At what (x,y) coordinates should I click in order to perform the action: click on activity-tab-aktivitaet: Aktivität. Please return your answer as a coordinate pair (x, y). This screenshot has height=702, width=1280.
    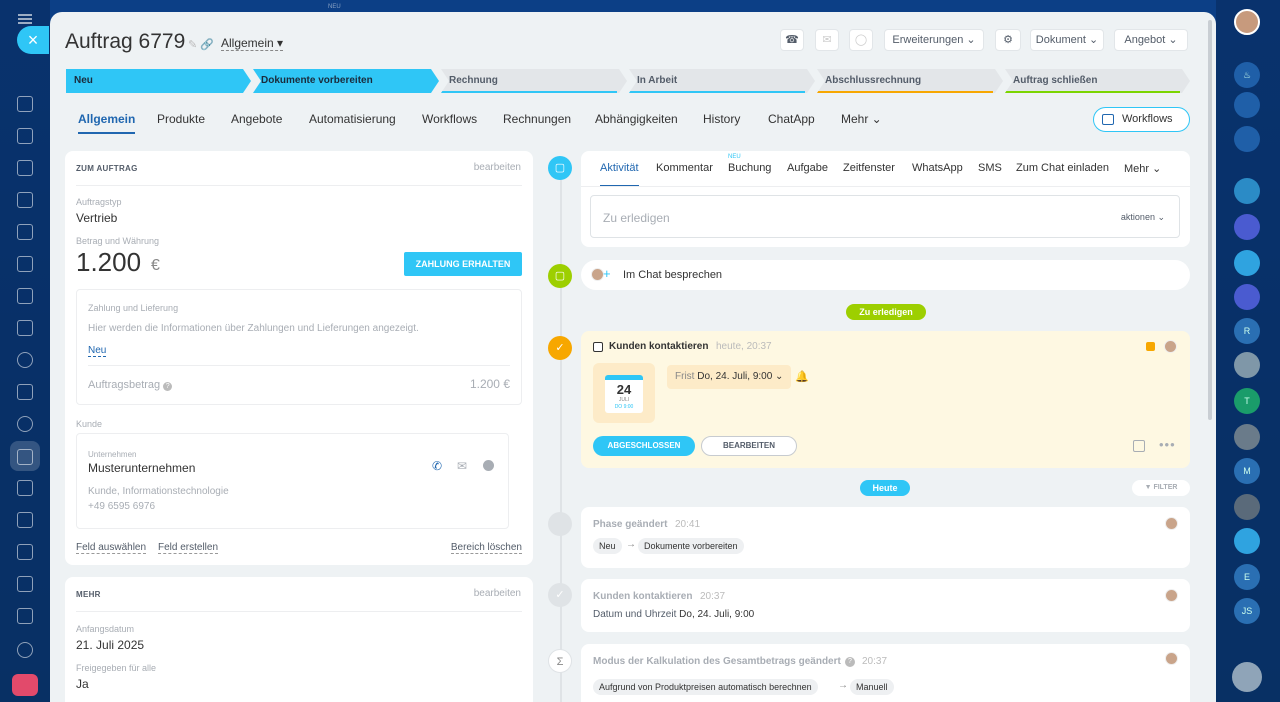
    Looking at the image, I should click on (619, 174).